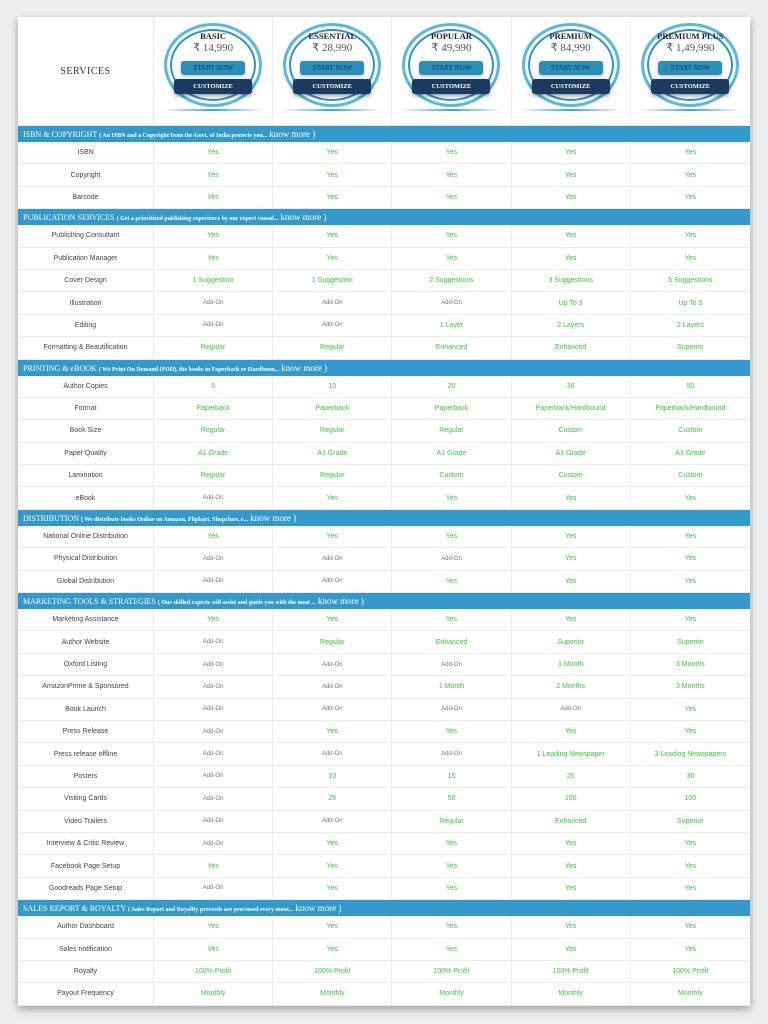 The image size is (768, 1024). I want to click on table-row: Global Distribution Add-On Add-On Yes Yes Yes, so click(384, 582).